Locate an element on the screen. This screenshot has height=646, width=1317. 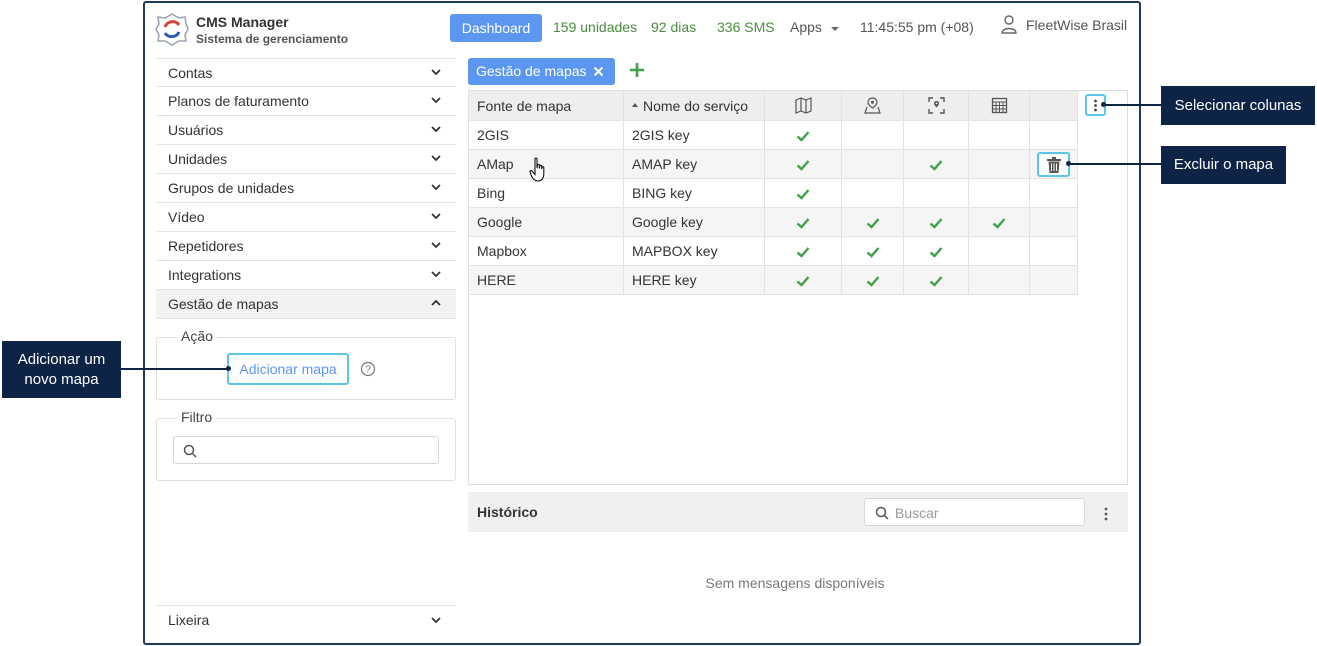
sidebar-item-video: Vídeo is located at coordinates (306, 217).